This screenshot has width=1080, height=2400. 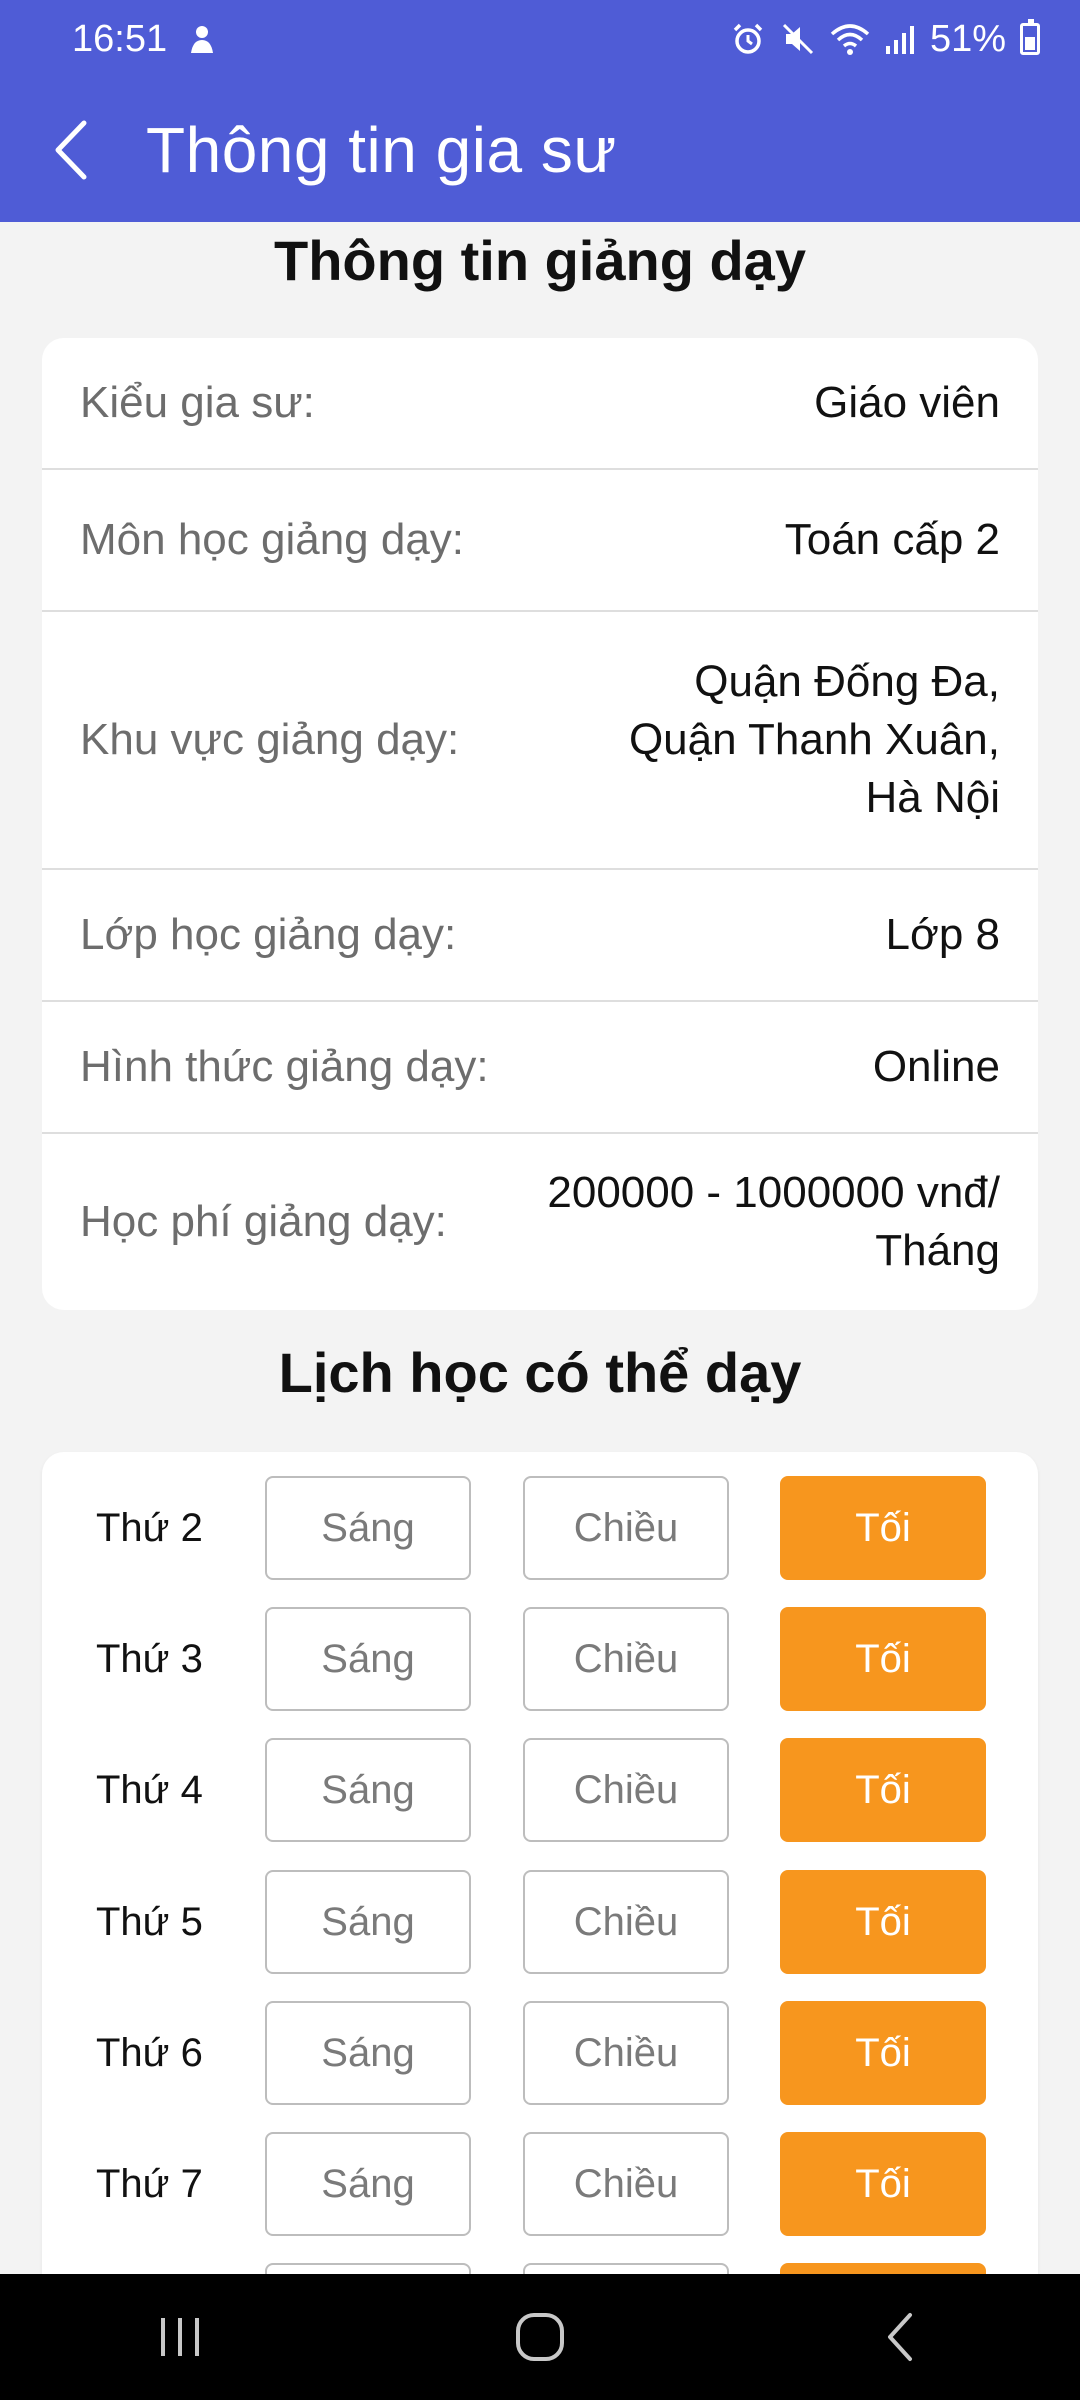 I want to click on nav-back-icon, so click(x=900, y=2337).